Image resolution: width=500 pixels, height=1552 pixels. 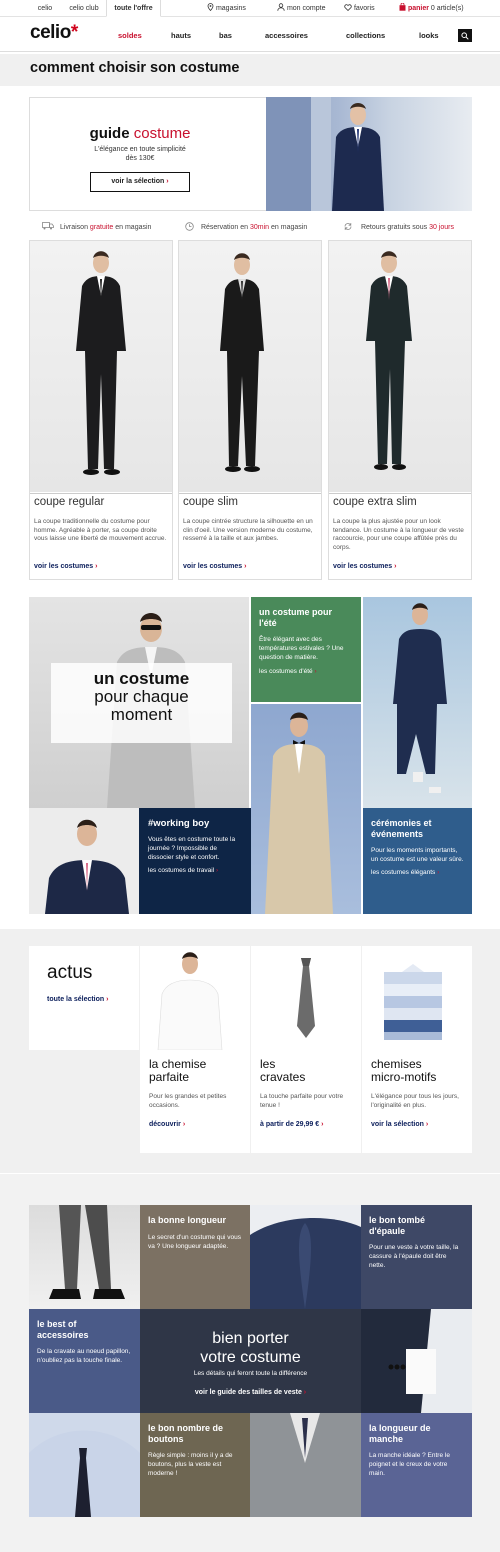 I want to click on news-header-box: actus toute la sélection ›, so click(x=84, y=998).